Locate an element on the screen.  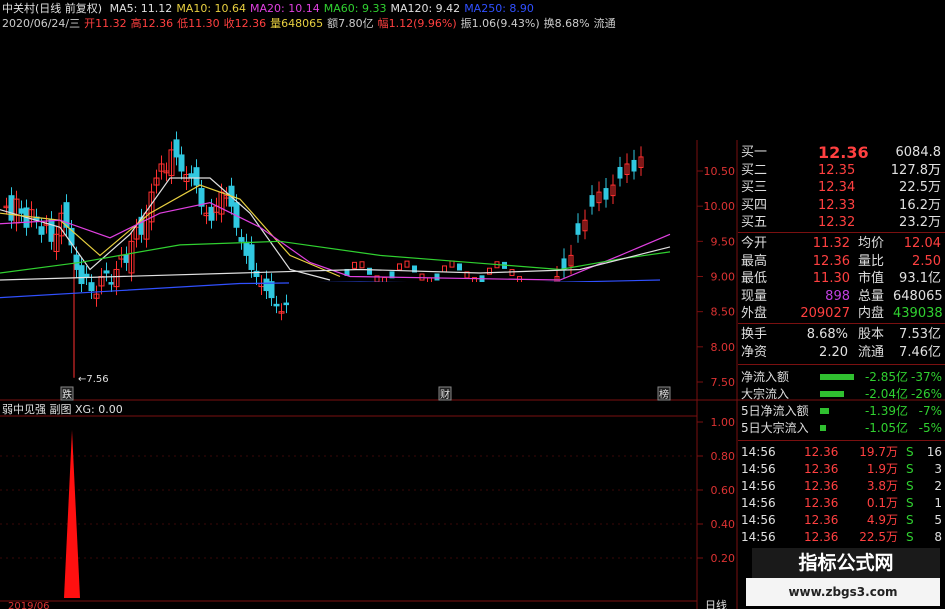
stat-row-2: 最低 11.30 市值 93.1亿 is located at coordinates (841, 278).